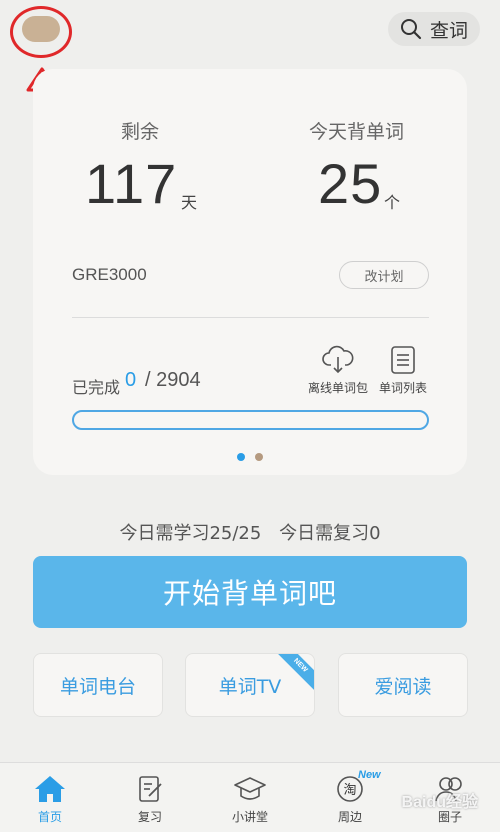 The width and height of the screenshot is (500, 832). I want to click on nav-new-badge: New, so click(369, 775).